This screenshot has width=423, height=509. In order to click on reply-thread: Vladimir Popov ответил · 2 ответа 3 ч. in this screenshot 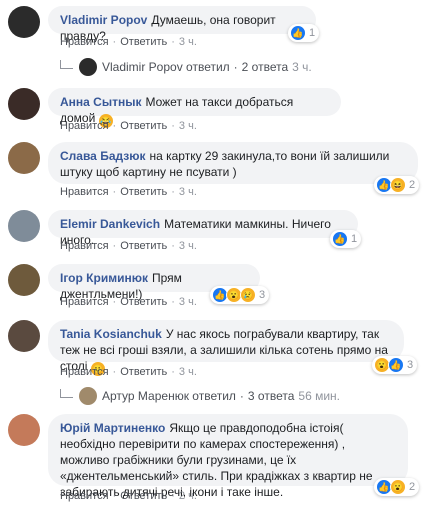, I will do `click(186, 67)`.